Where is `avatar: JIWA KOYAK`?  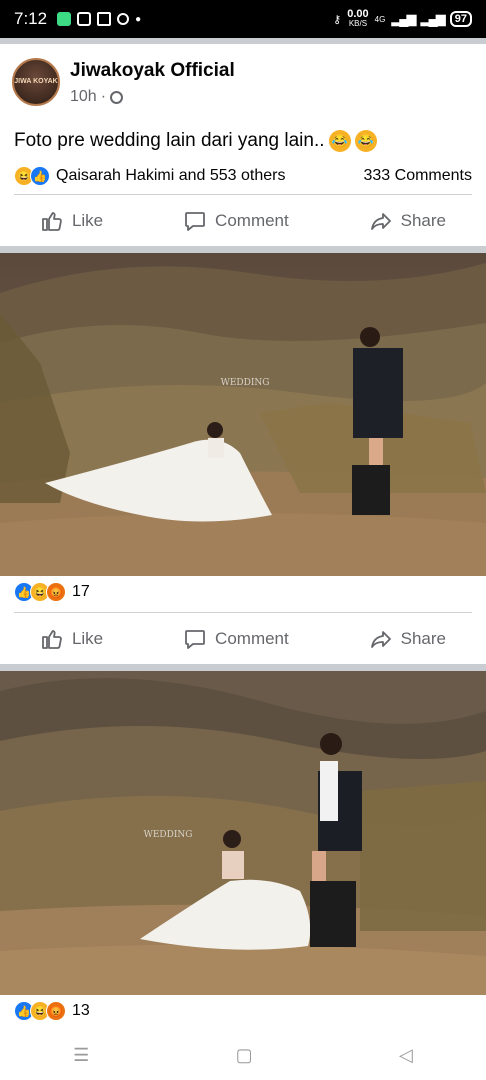
avatar: JIWA KOYAK is located at coordinates (36, 82).